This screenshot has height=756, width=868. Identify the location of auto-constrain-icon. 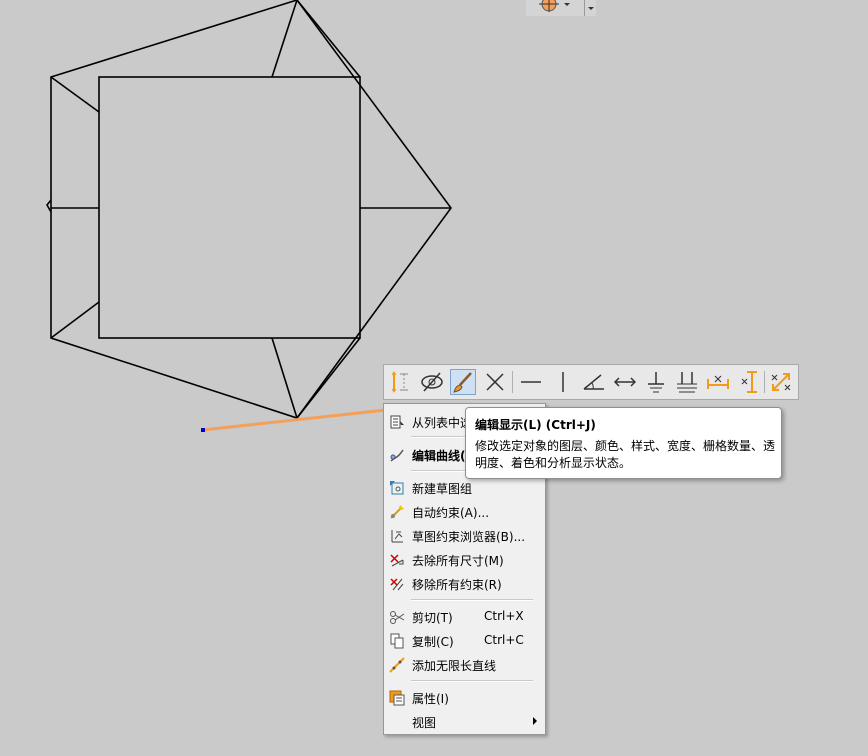
(397, 512).